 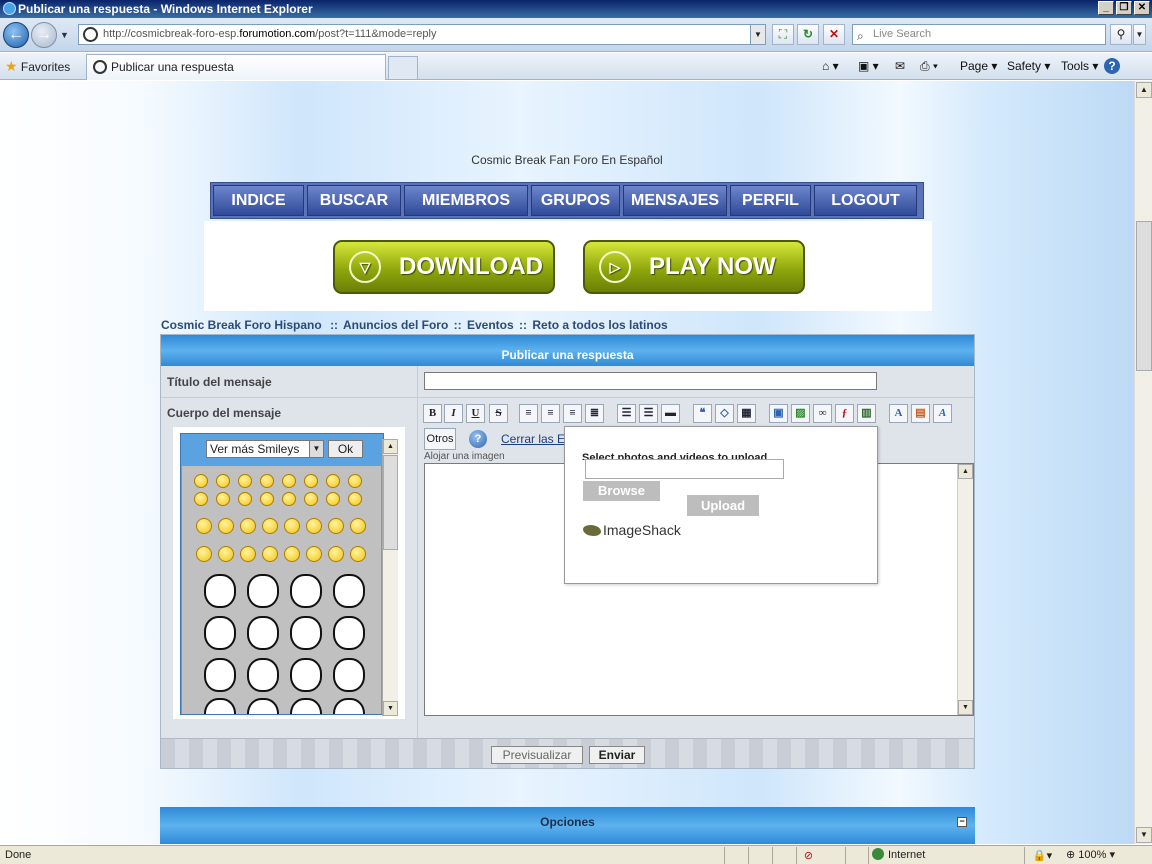 What do you see at coordinates (979, 34) in the screenshot?
I see `live-search-input: ⌕ Live Search` at bounding box center [979, 34].